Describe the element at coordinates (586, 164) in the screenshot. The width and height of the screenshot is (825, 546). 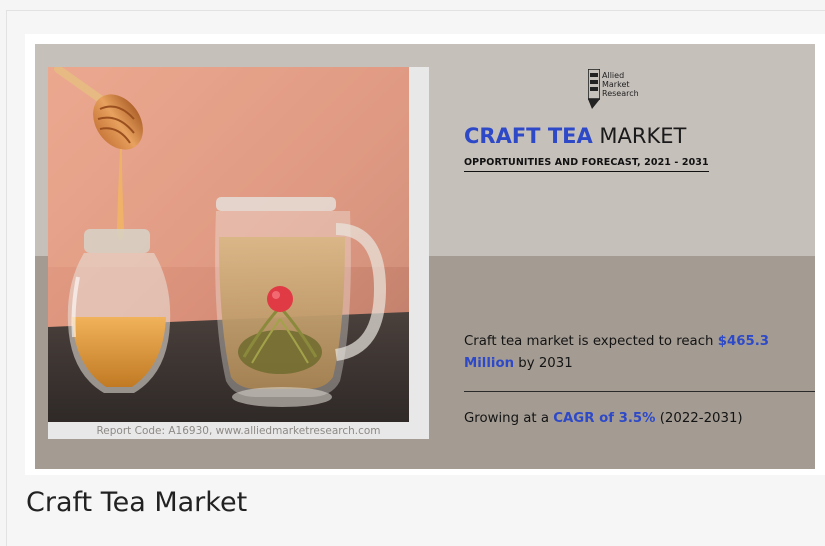
I see `infographic-subtitle: OPPORTUNITIES AND FORECAST, 2021 - 2031` at that location.